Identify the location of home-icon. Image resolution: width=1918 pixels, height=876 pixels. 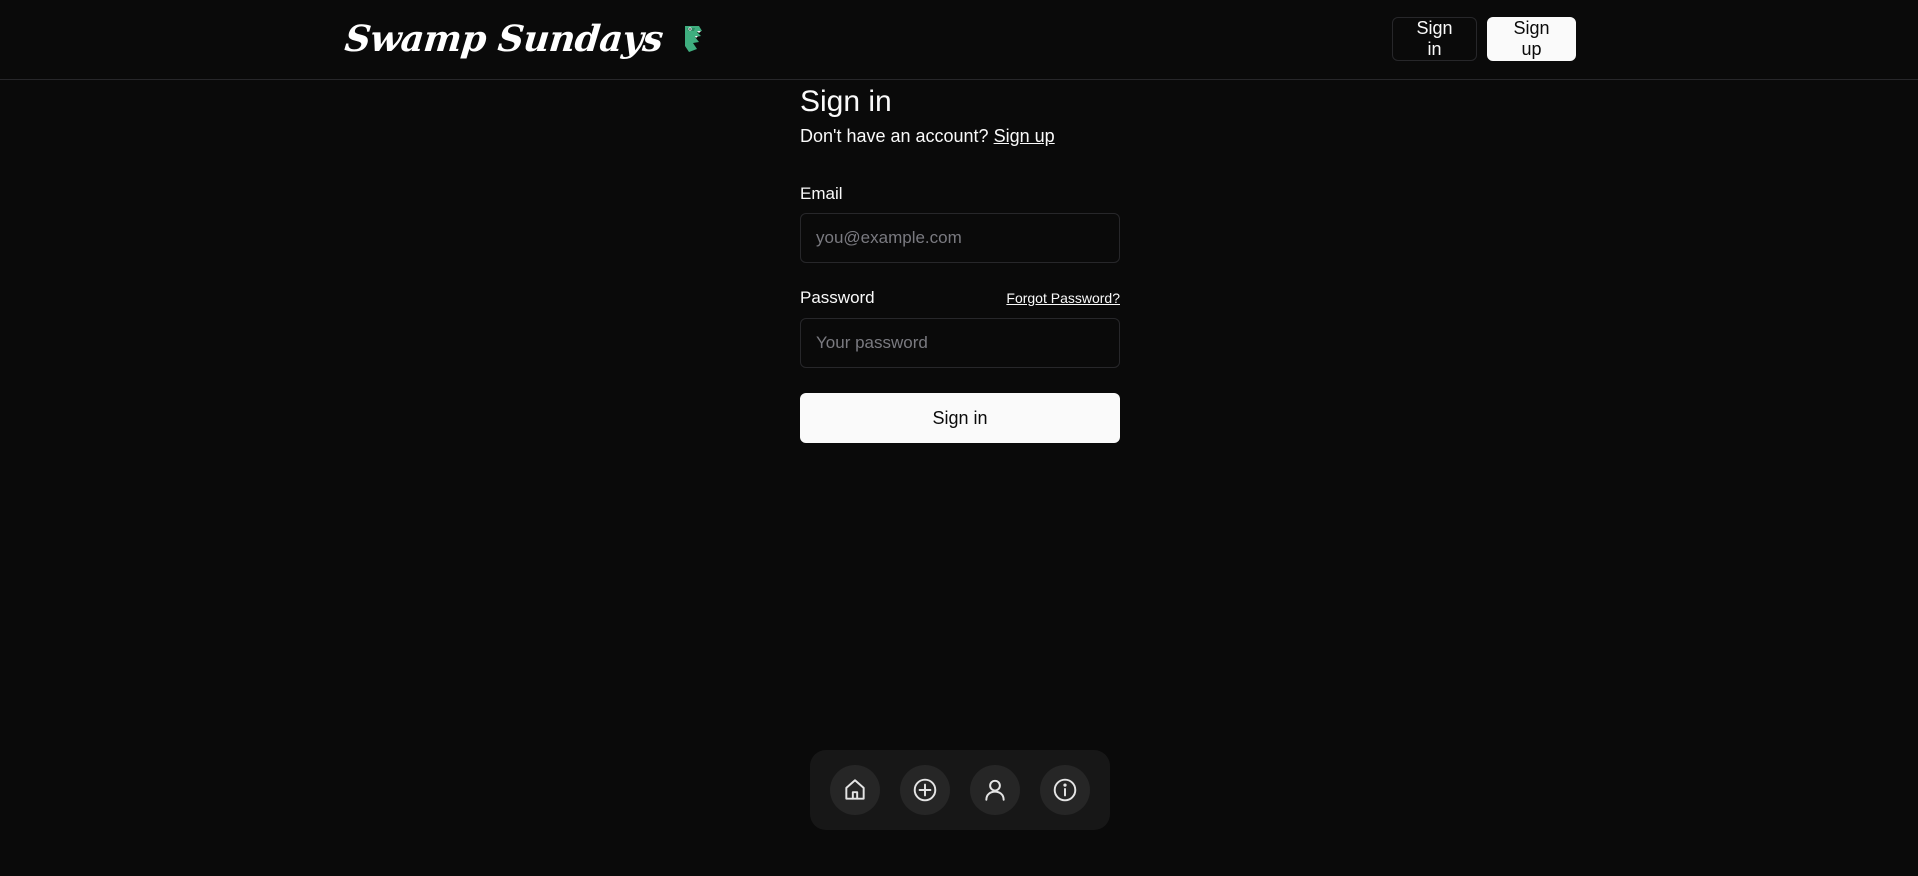
(855, 789).